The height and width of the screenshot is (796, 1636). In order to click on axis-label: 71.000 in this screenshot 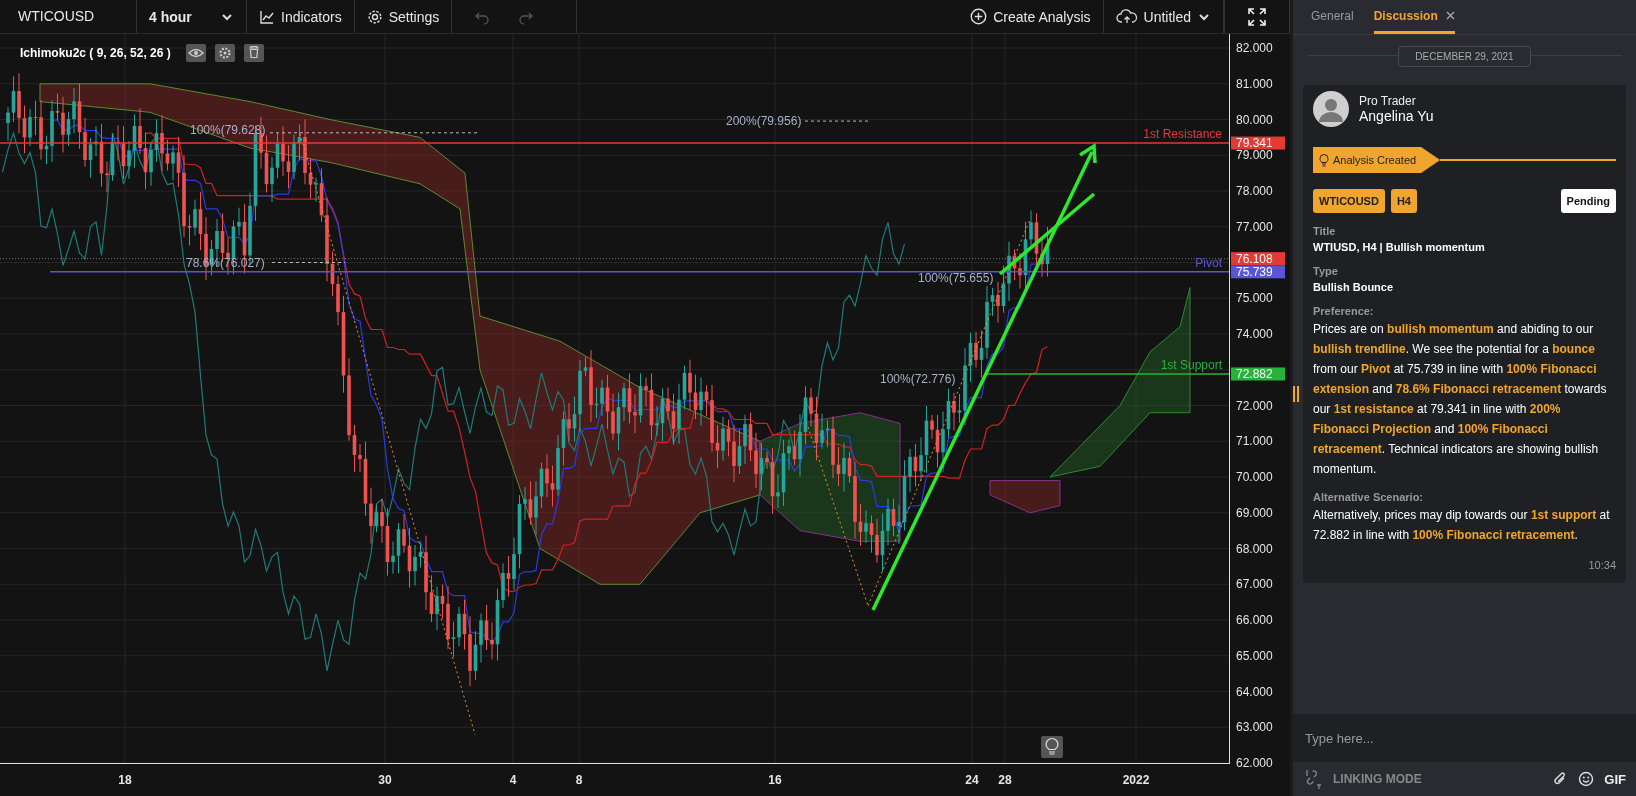, I will do `click(1254, 441)`.